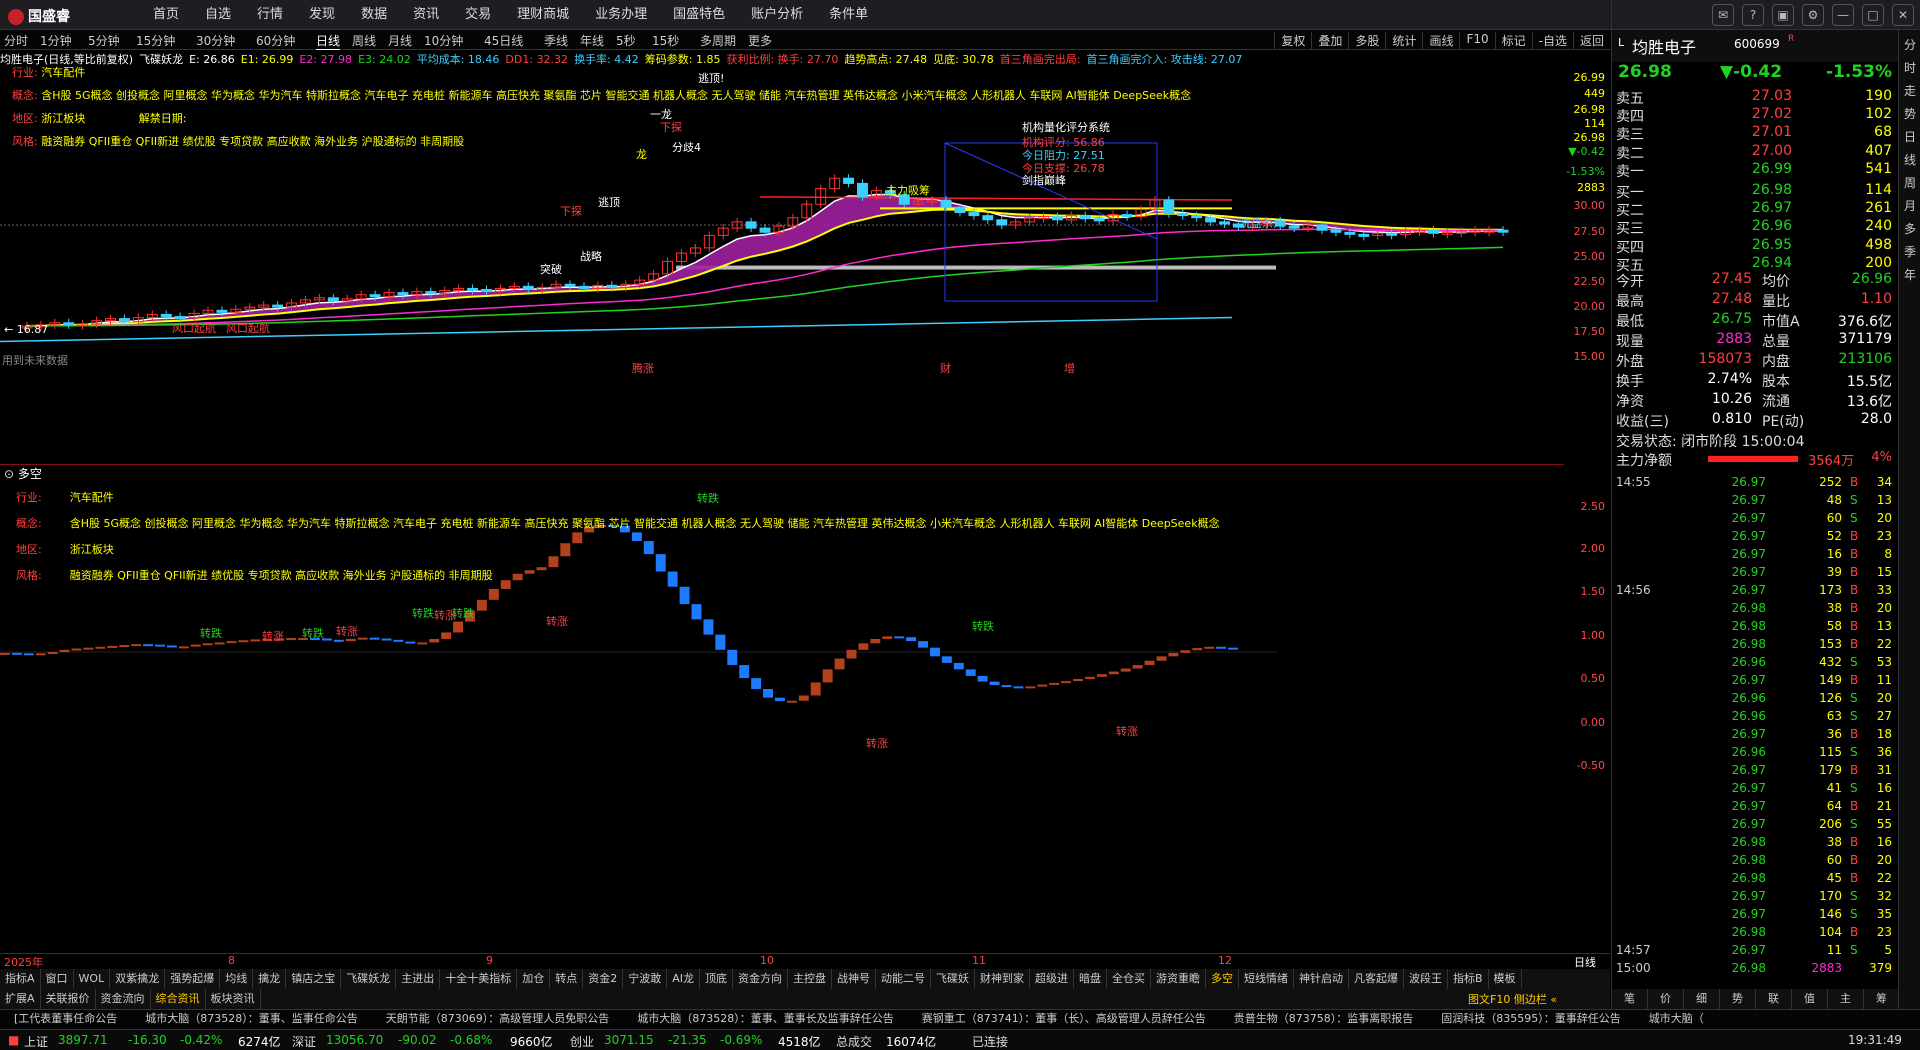 Image resolution: width=1920 pixels, height=1050 pixels. I want to click on f10-sidebar-toggle: 图文F10 侧边栏 «, so click(1512, 999).